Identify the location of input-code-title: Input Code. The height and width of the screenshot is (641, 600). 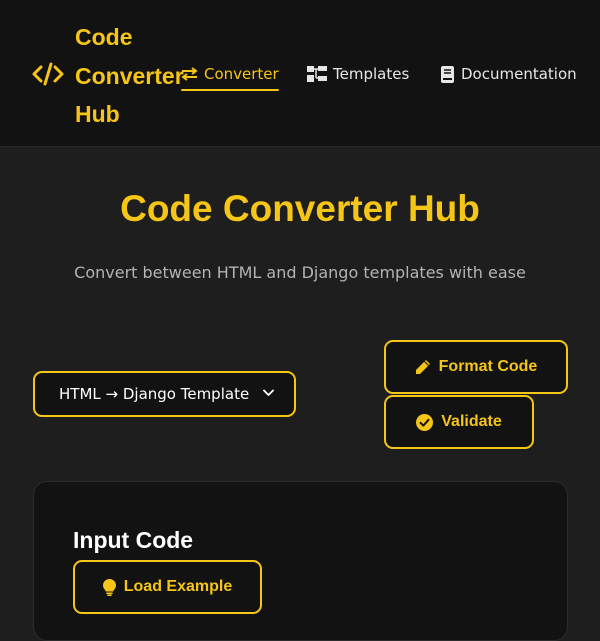
(133, 540).